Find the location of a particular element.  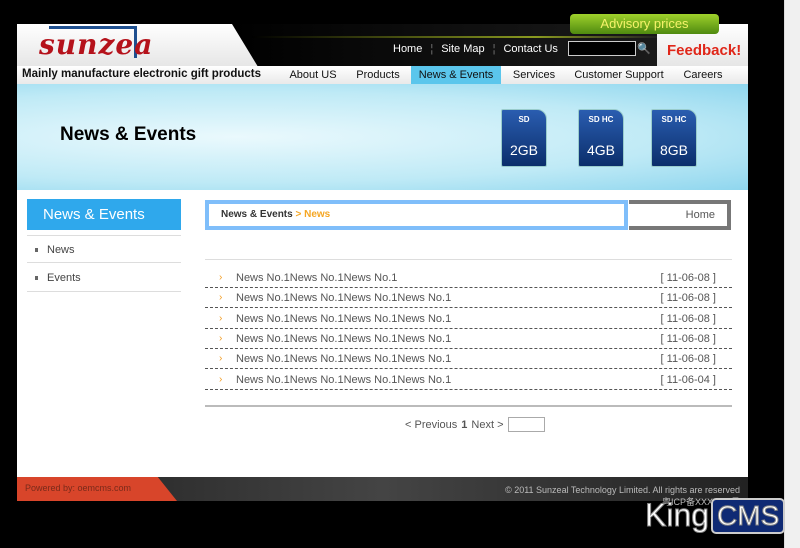

sidebar-item-events: Events is located at coordinates (104, 278).